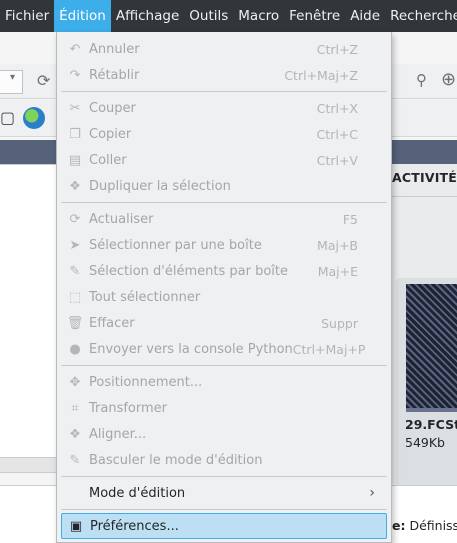 The image size is (457, 543). Describe the element at coordinates (75, 323) in the screenshot. I see `trash-icon: 🗑` at that location.